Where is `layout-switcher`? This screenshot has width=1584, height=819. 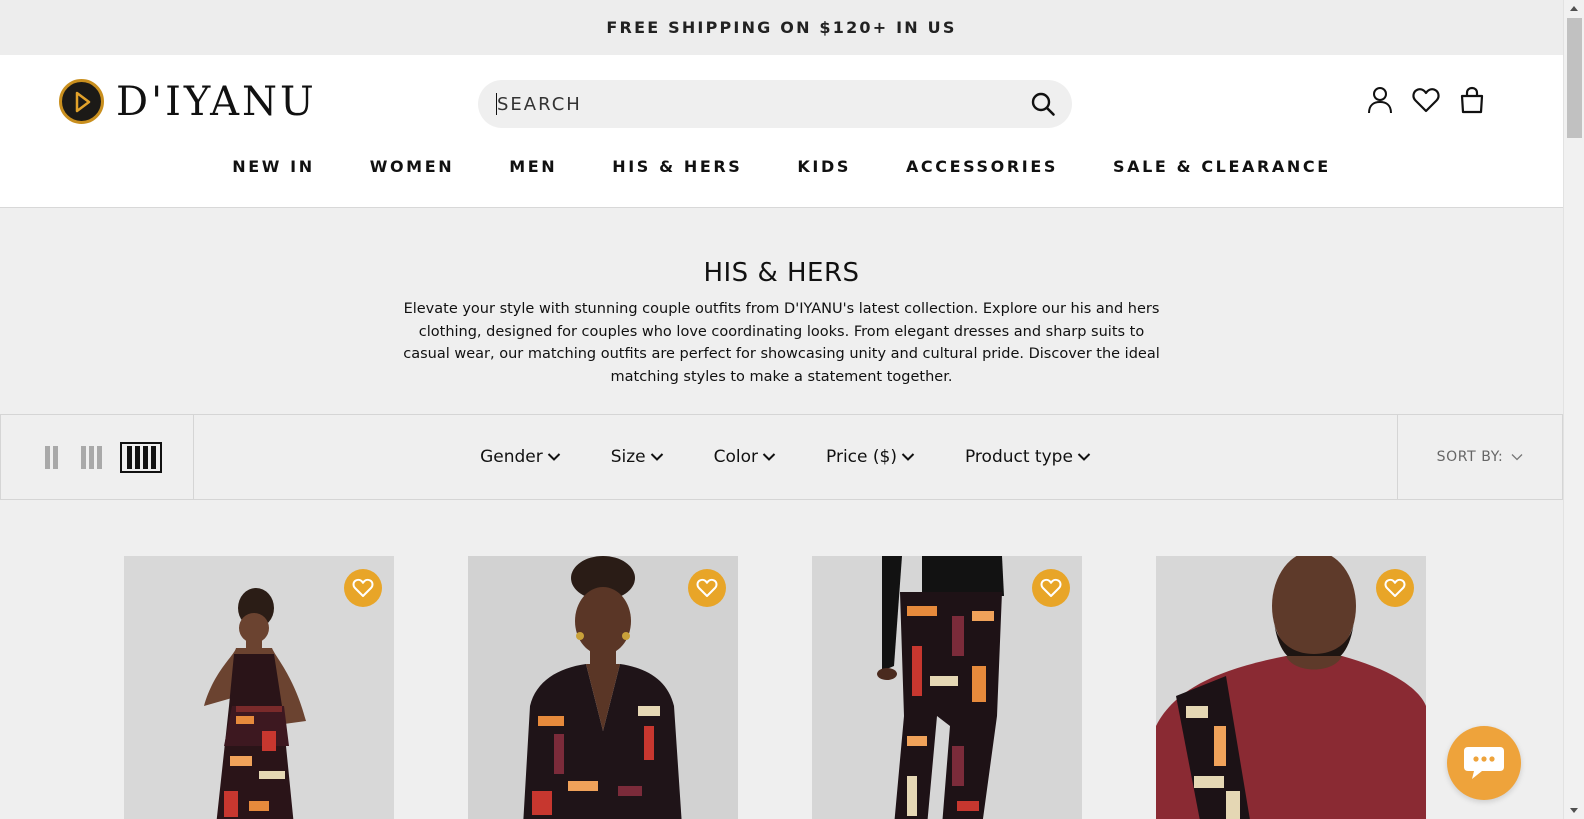 layout-switcher is located at coordinates (97, 457).